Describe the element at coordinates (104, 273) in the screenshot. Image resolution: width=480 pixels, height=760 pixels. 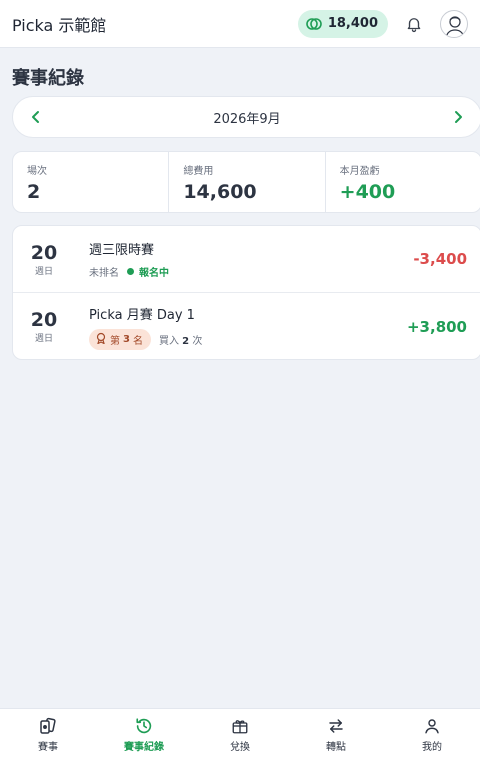
I see `rank-text: 未排名` at that location.